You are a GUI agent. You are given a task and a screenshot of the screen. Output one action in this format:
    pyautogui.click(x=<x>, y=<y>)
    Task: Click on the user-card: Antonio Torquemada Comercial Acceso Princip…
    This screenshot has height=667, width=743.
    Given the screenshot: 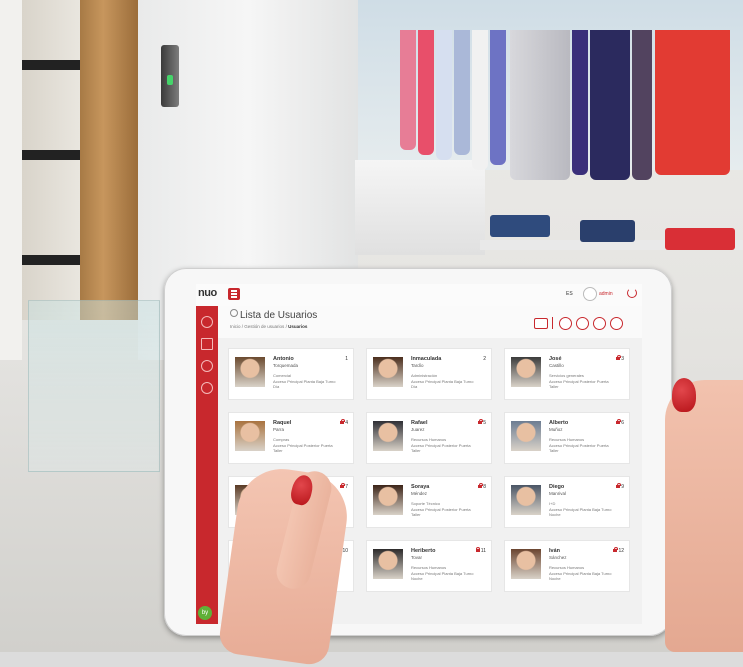 What is the action you would take?
    pyautogui.click(x=291, y=374)
    